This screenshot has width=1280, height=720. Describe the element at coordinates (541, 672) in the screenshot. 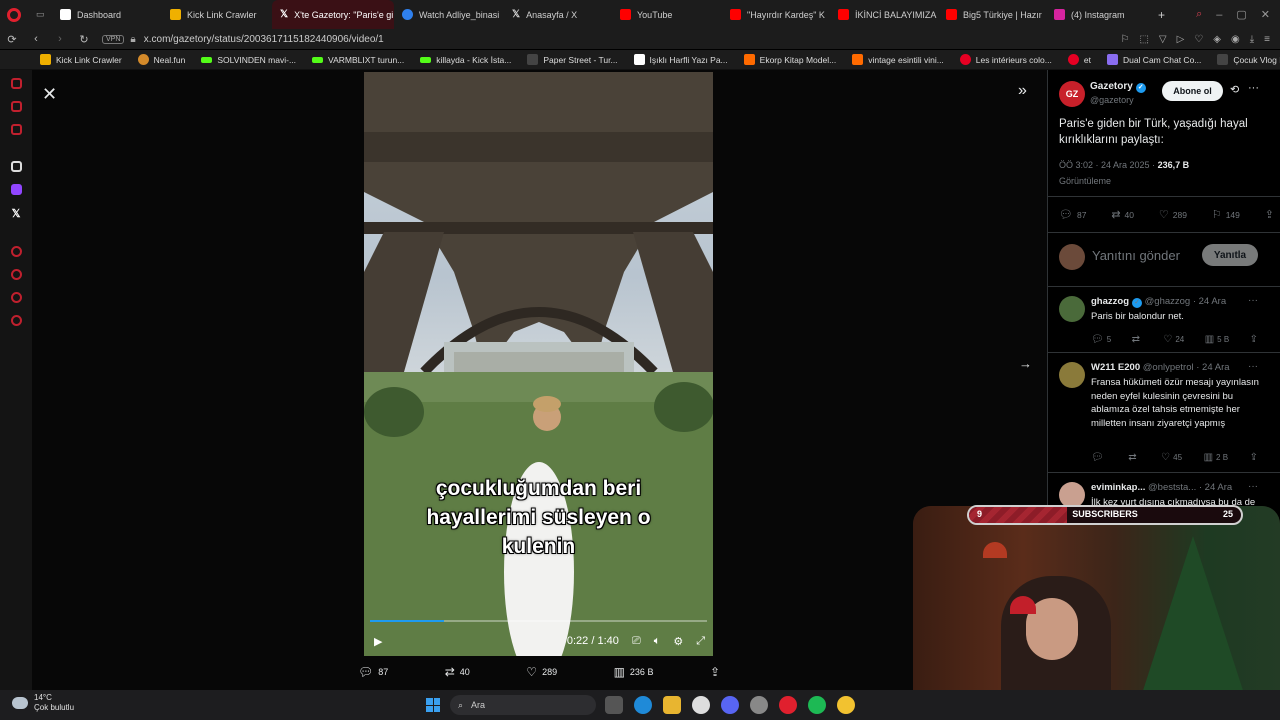

I see `like-button: ♡ 289` at that location.